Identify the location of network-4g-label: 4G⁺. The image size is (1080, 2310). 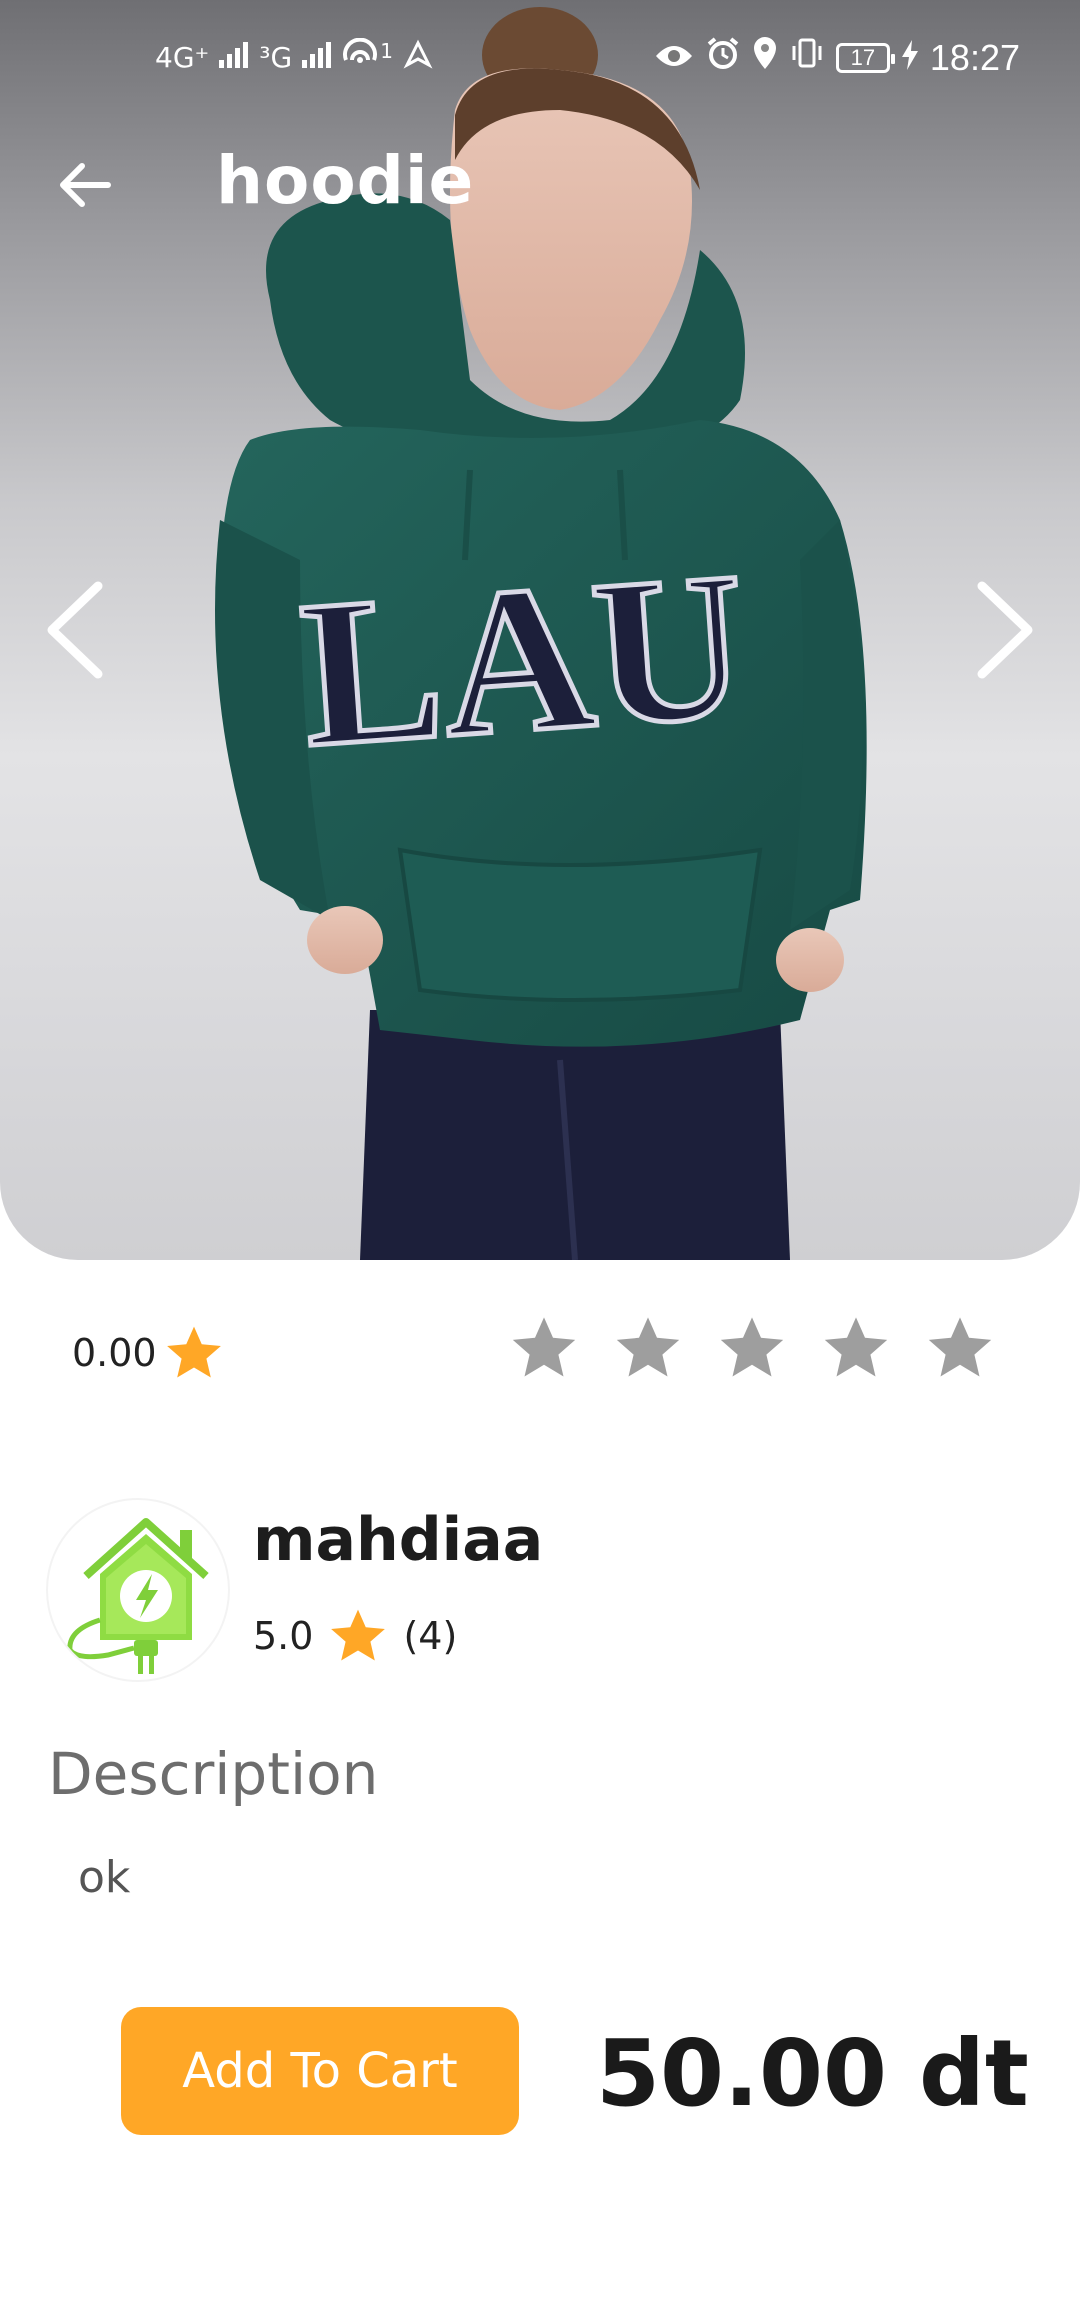
(182, 57).